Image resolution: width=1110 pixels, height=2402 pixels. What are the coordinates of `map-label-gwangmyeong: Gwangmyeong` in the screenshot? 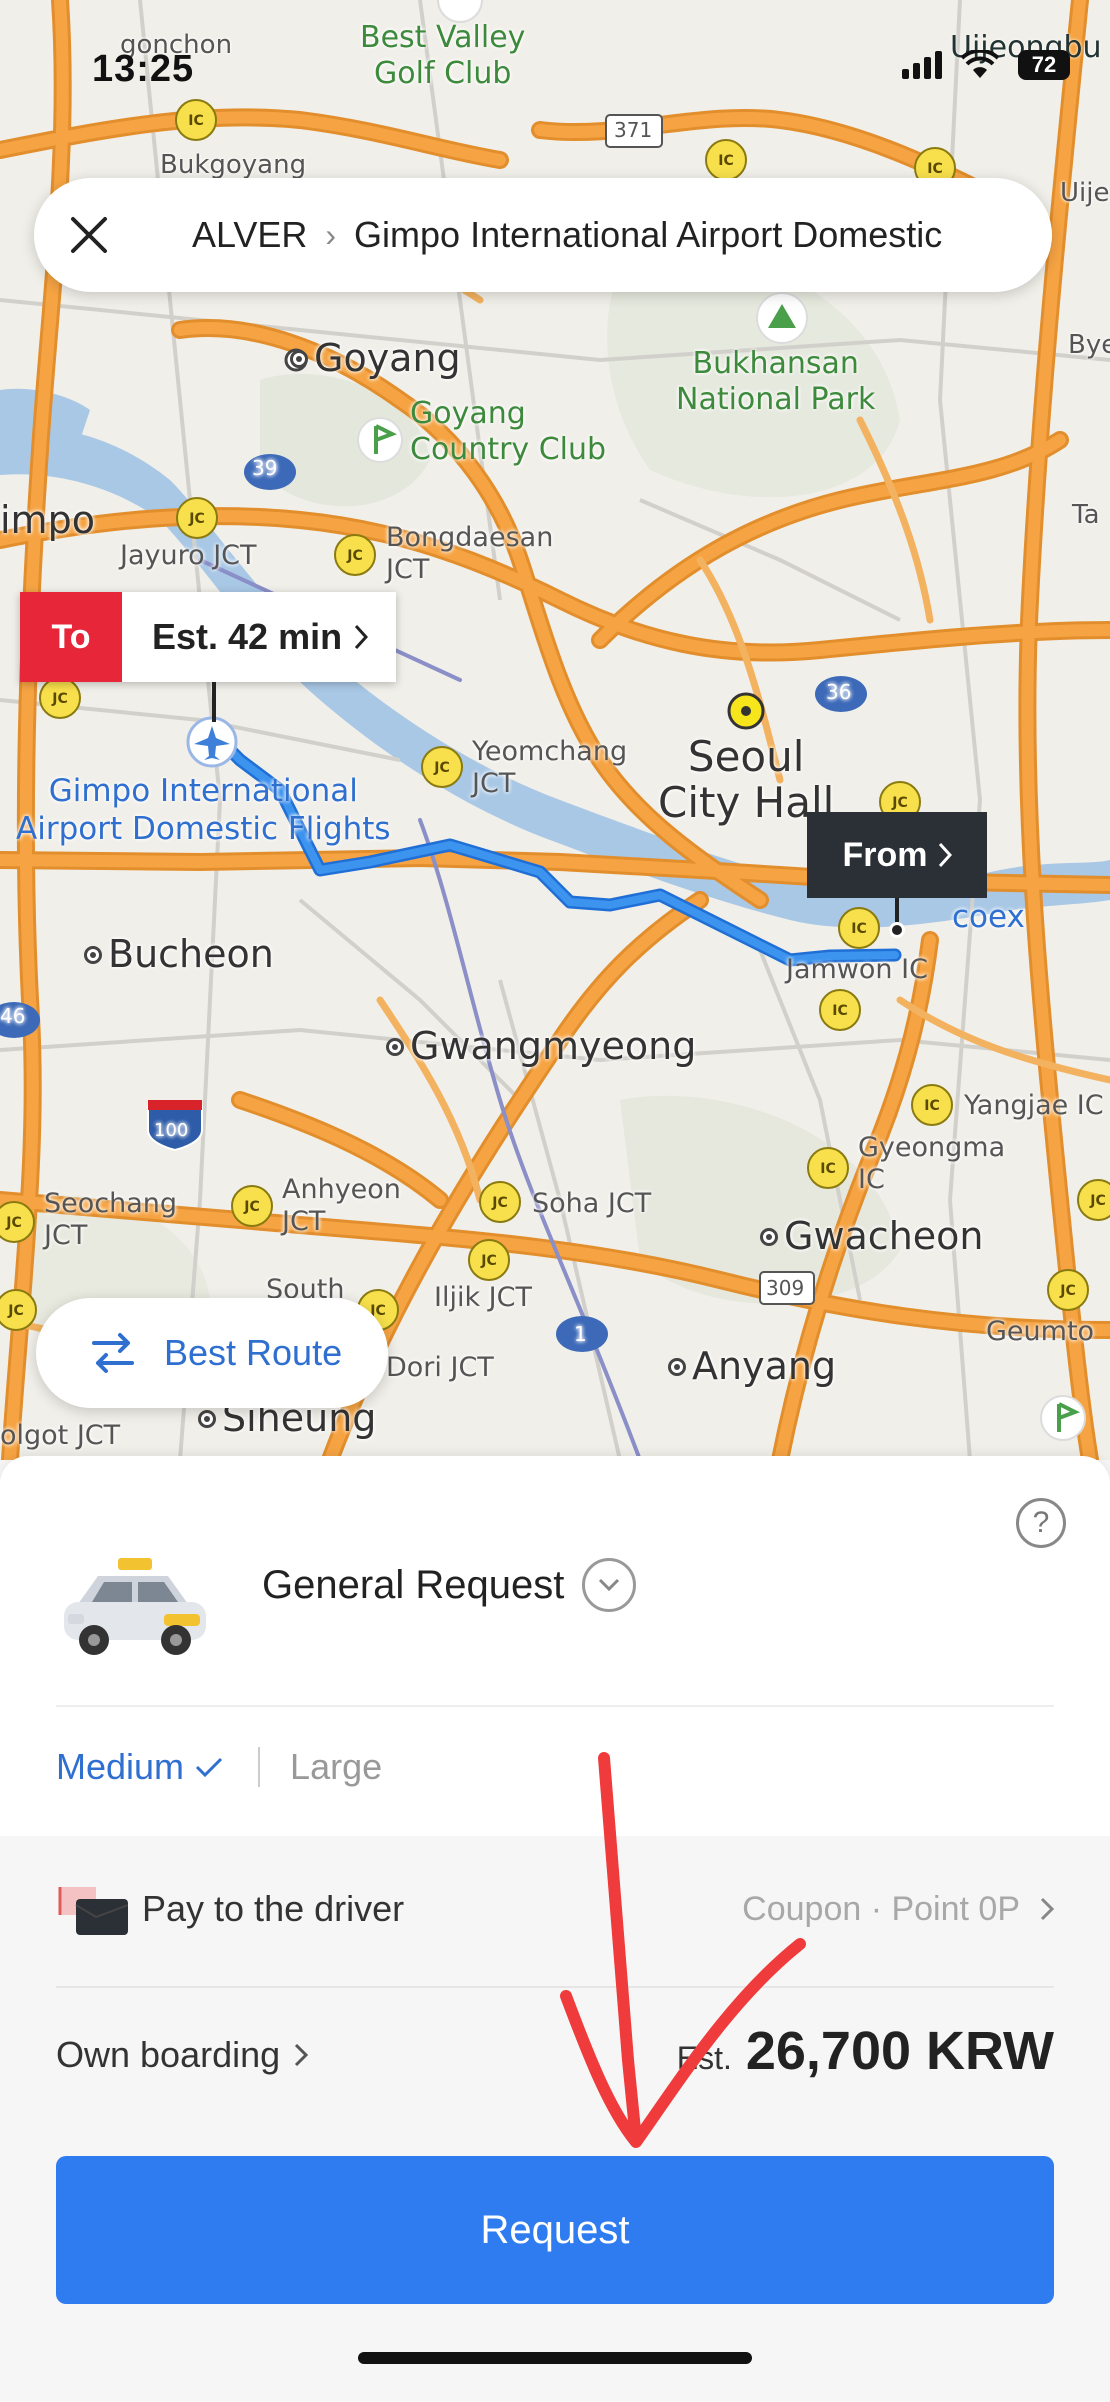 It's located at (541, 1046).